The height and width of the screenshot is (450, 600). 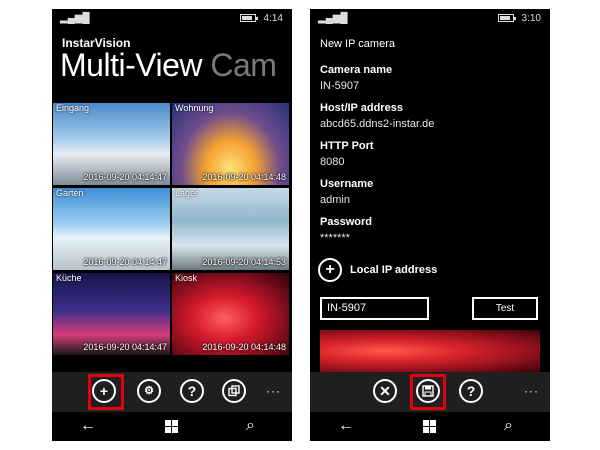 I want to click on layout-button, so click(x=234, y=391).